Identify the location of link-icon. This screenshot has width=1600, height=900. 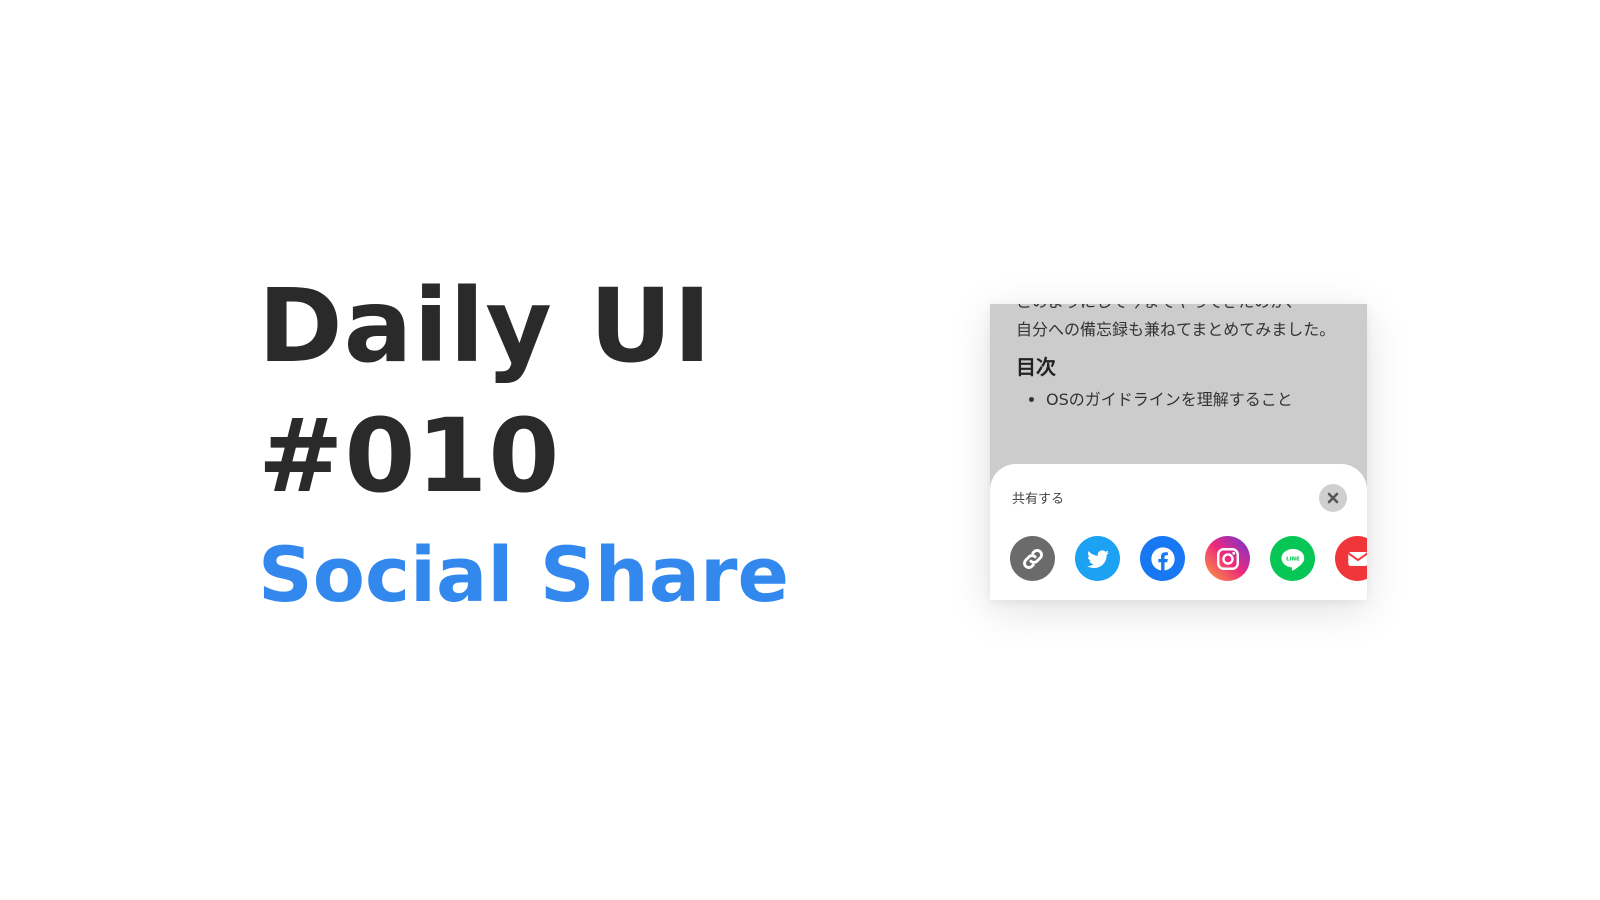
(1032, 558).